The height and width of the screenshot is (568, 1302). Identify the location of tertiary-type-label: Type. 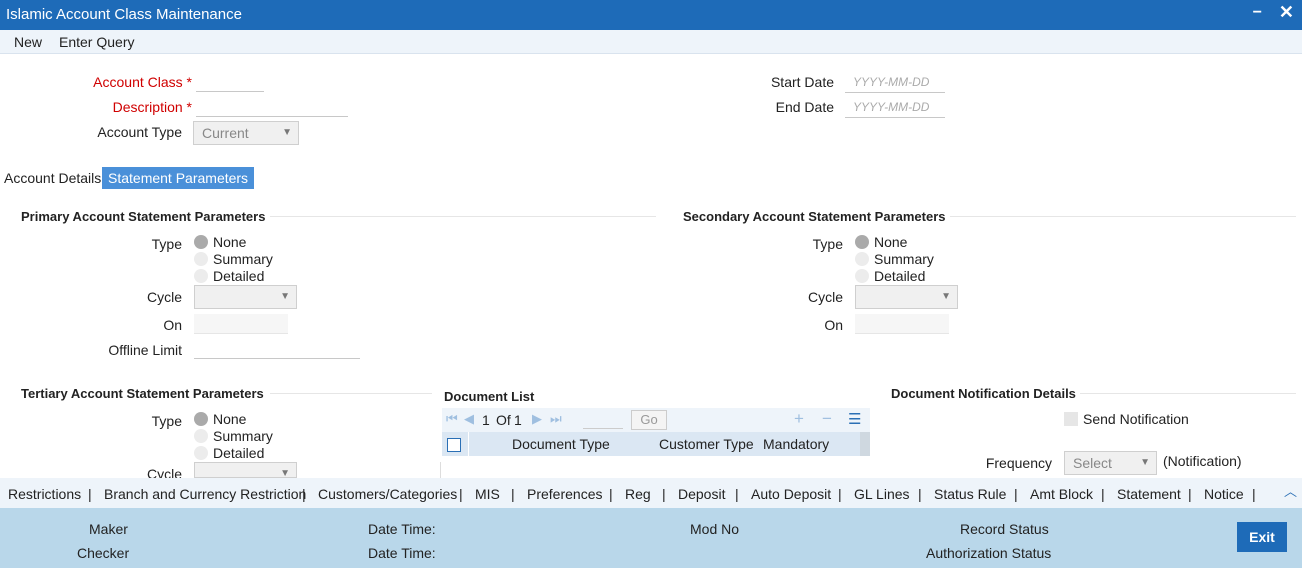
(166, 421).